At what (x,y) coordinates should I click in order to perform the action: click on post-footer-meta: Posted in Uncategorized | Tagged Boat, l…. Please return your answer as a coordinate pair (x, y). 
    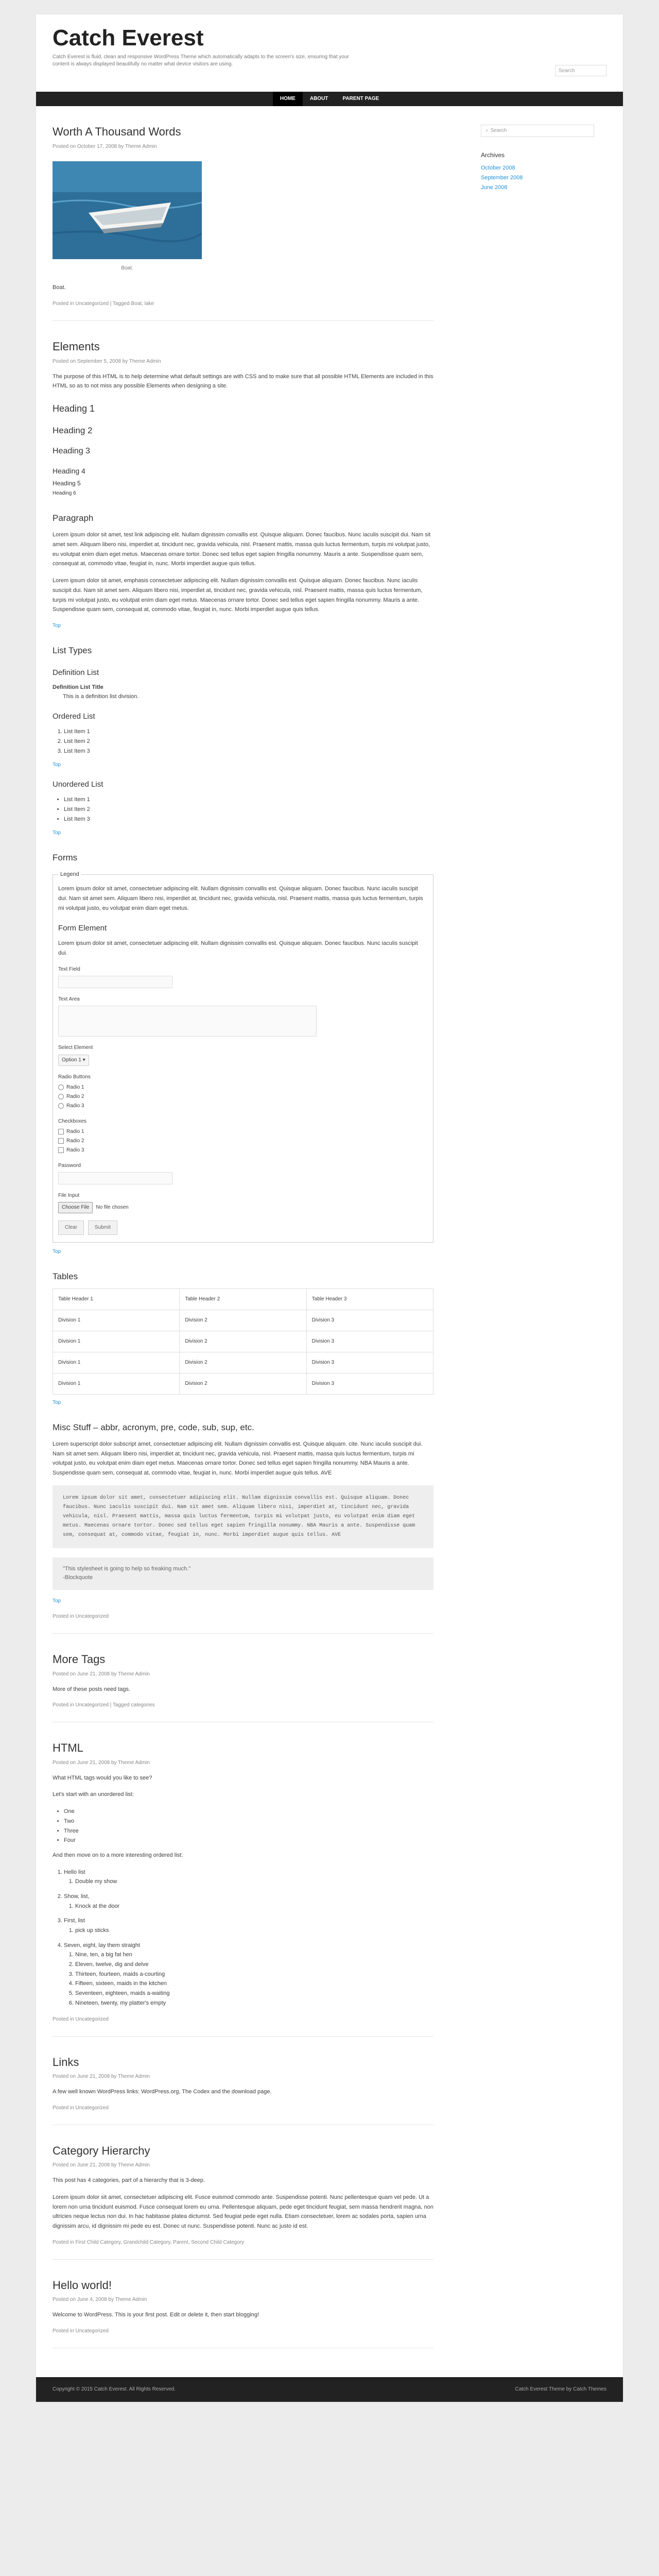
    Looking at the image, I should click on (104, 304).